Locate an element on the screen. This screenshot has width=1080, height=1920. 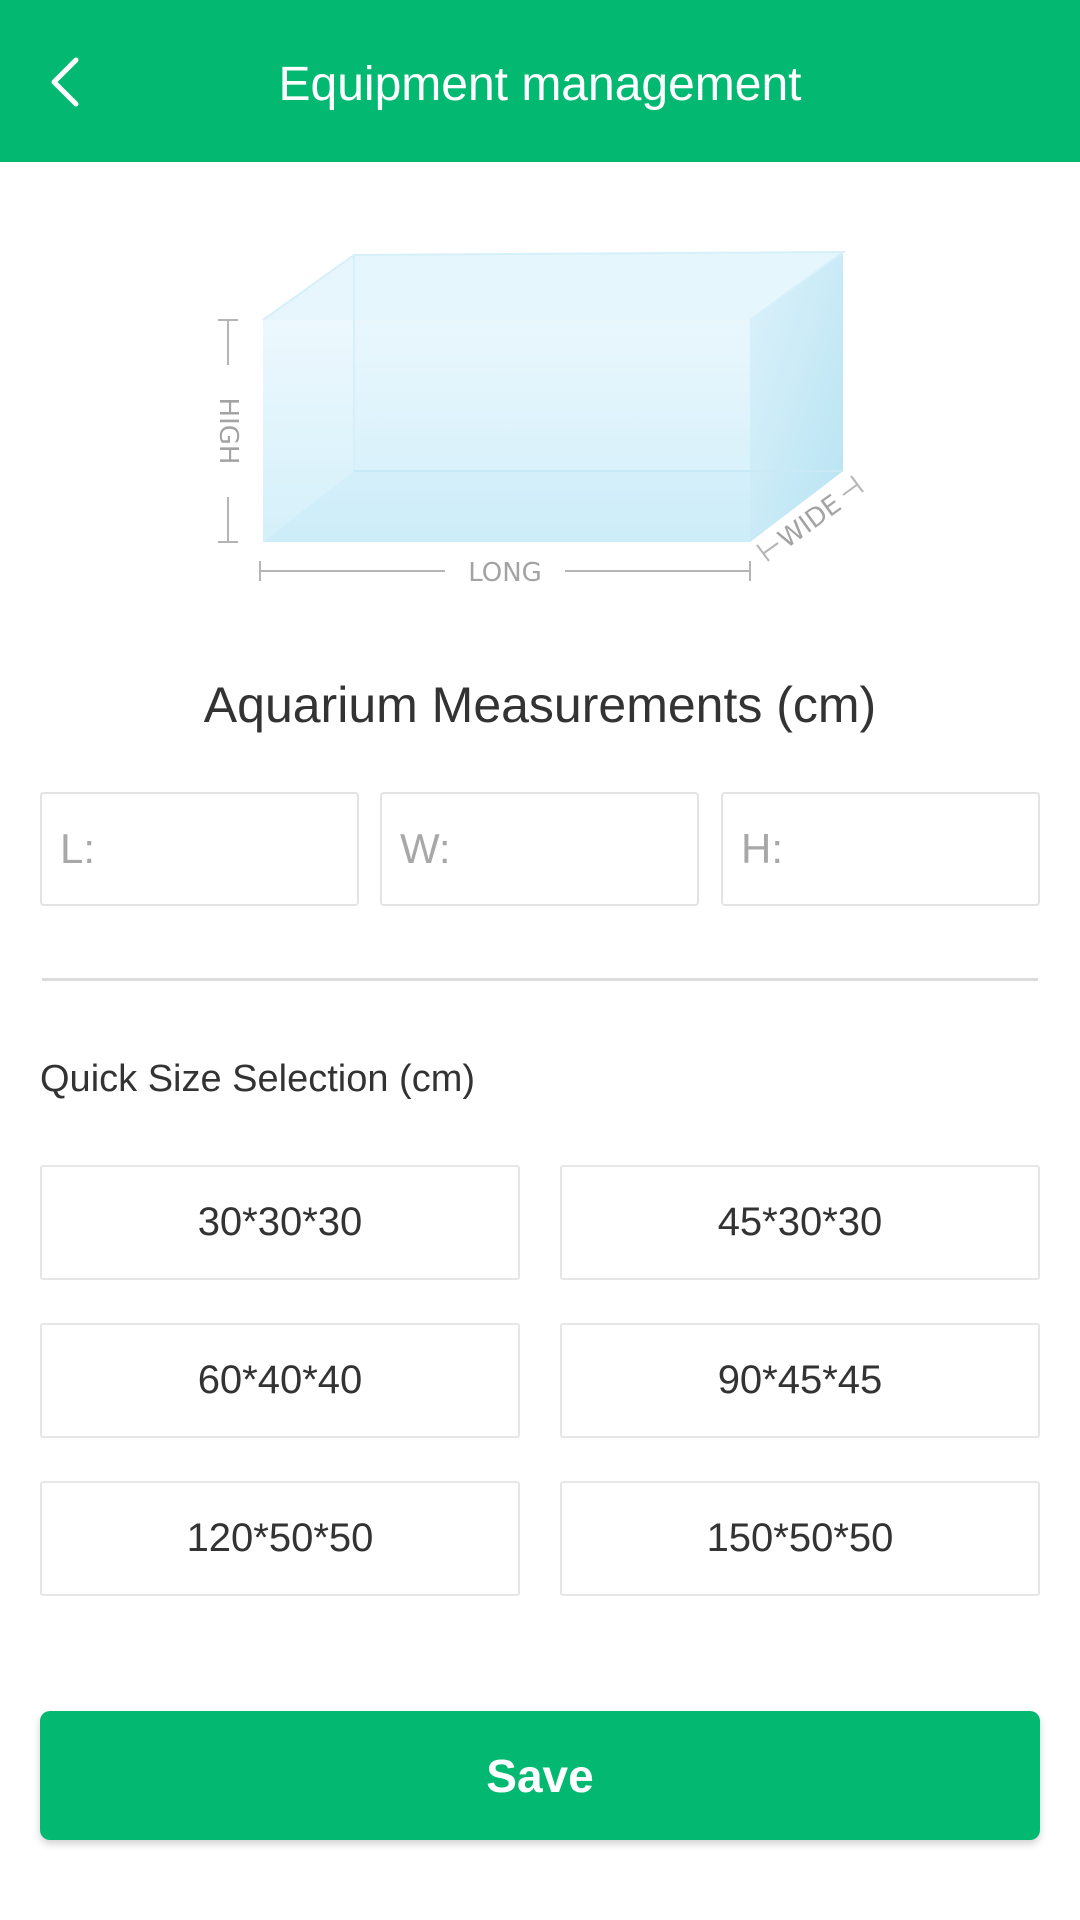
high-label: HIGH is located at coordinates (228, 431).